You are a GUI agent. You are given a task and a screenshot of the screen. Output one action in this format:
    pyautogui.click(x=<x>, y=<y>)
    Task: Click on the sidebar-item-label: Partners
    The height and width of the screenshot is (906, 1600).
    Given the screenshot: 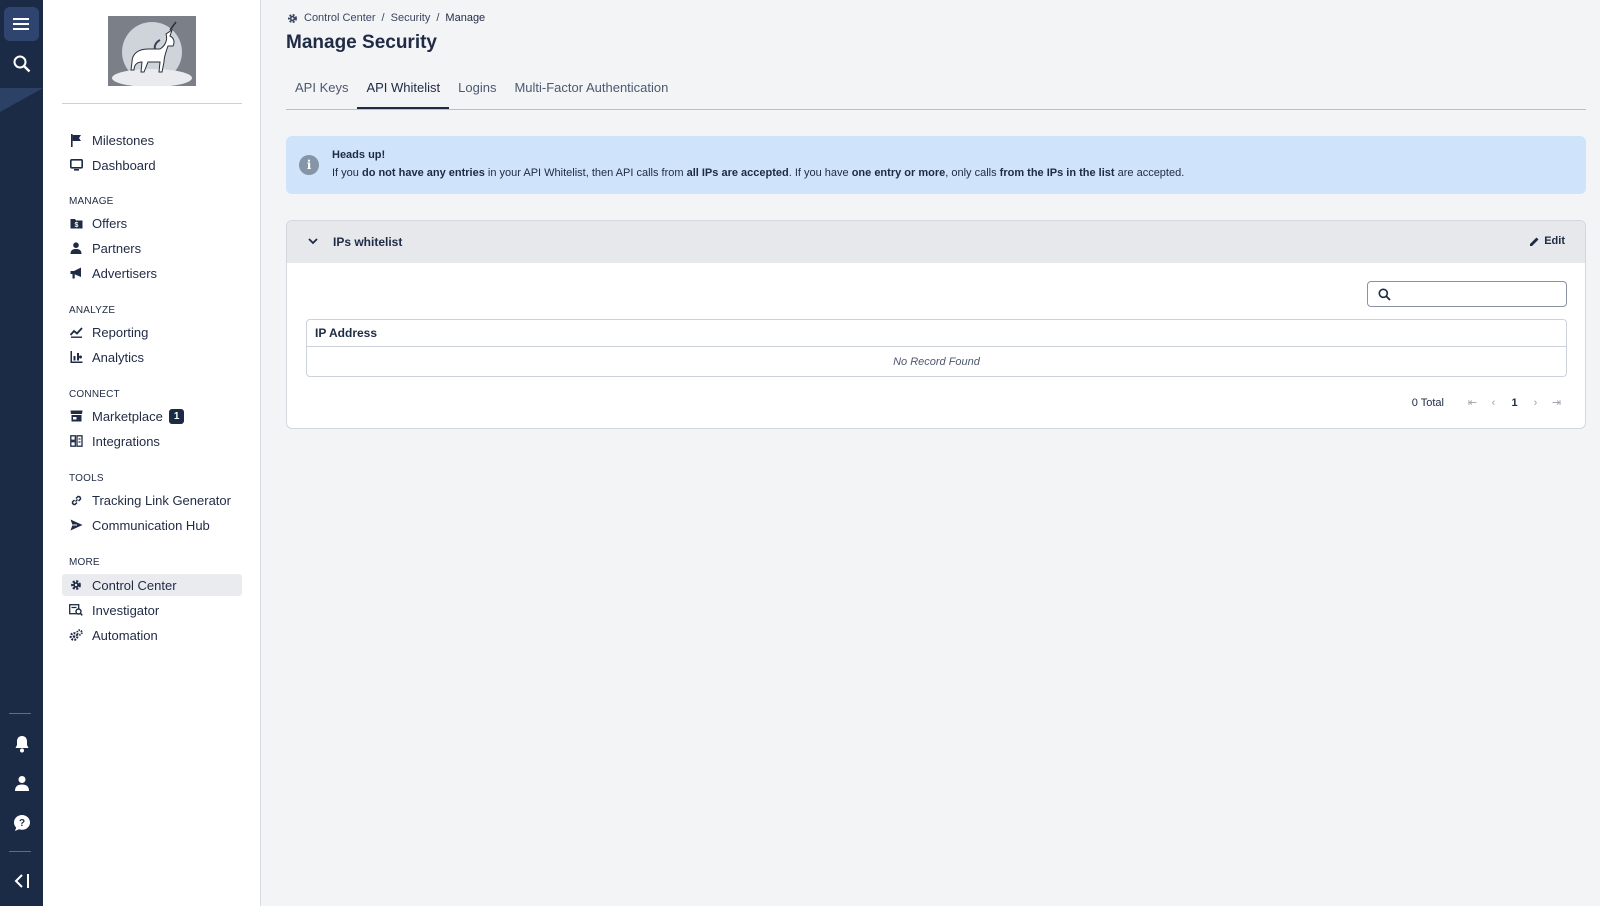 What is the action you would take?
    pyautogui.click(x=117, y=248)
    